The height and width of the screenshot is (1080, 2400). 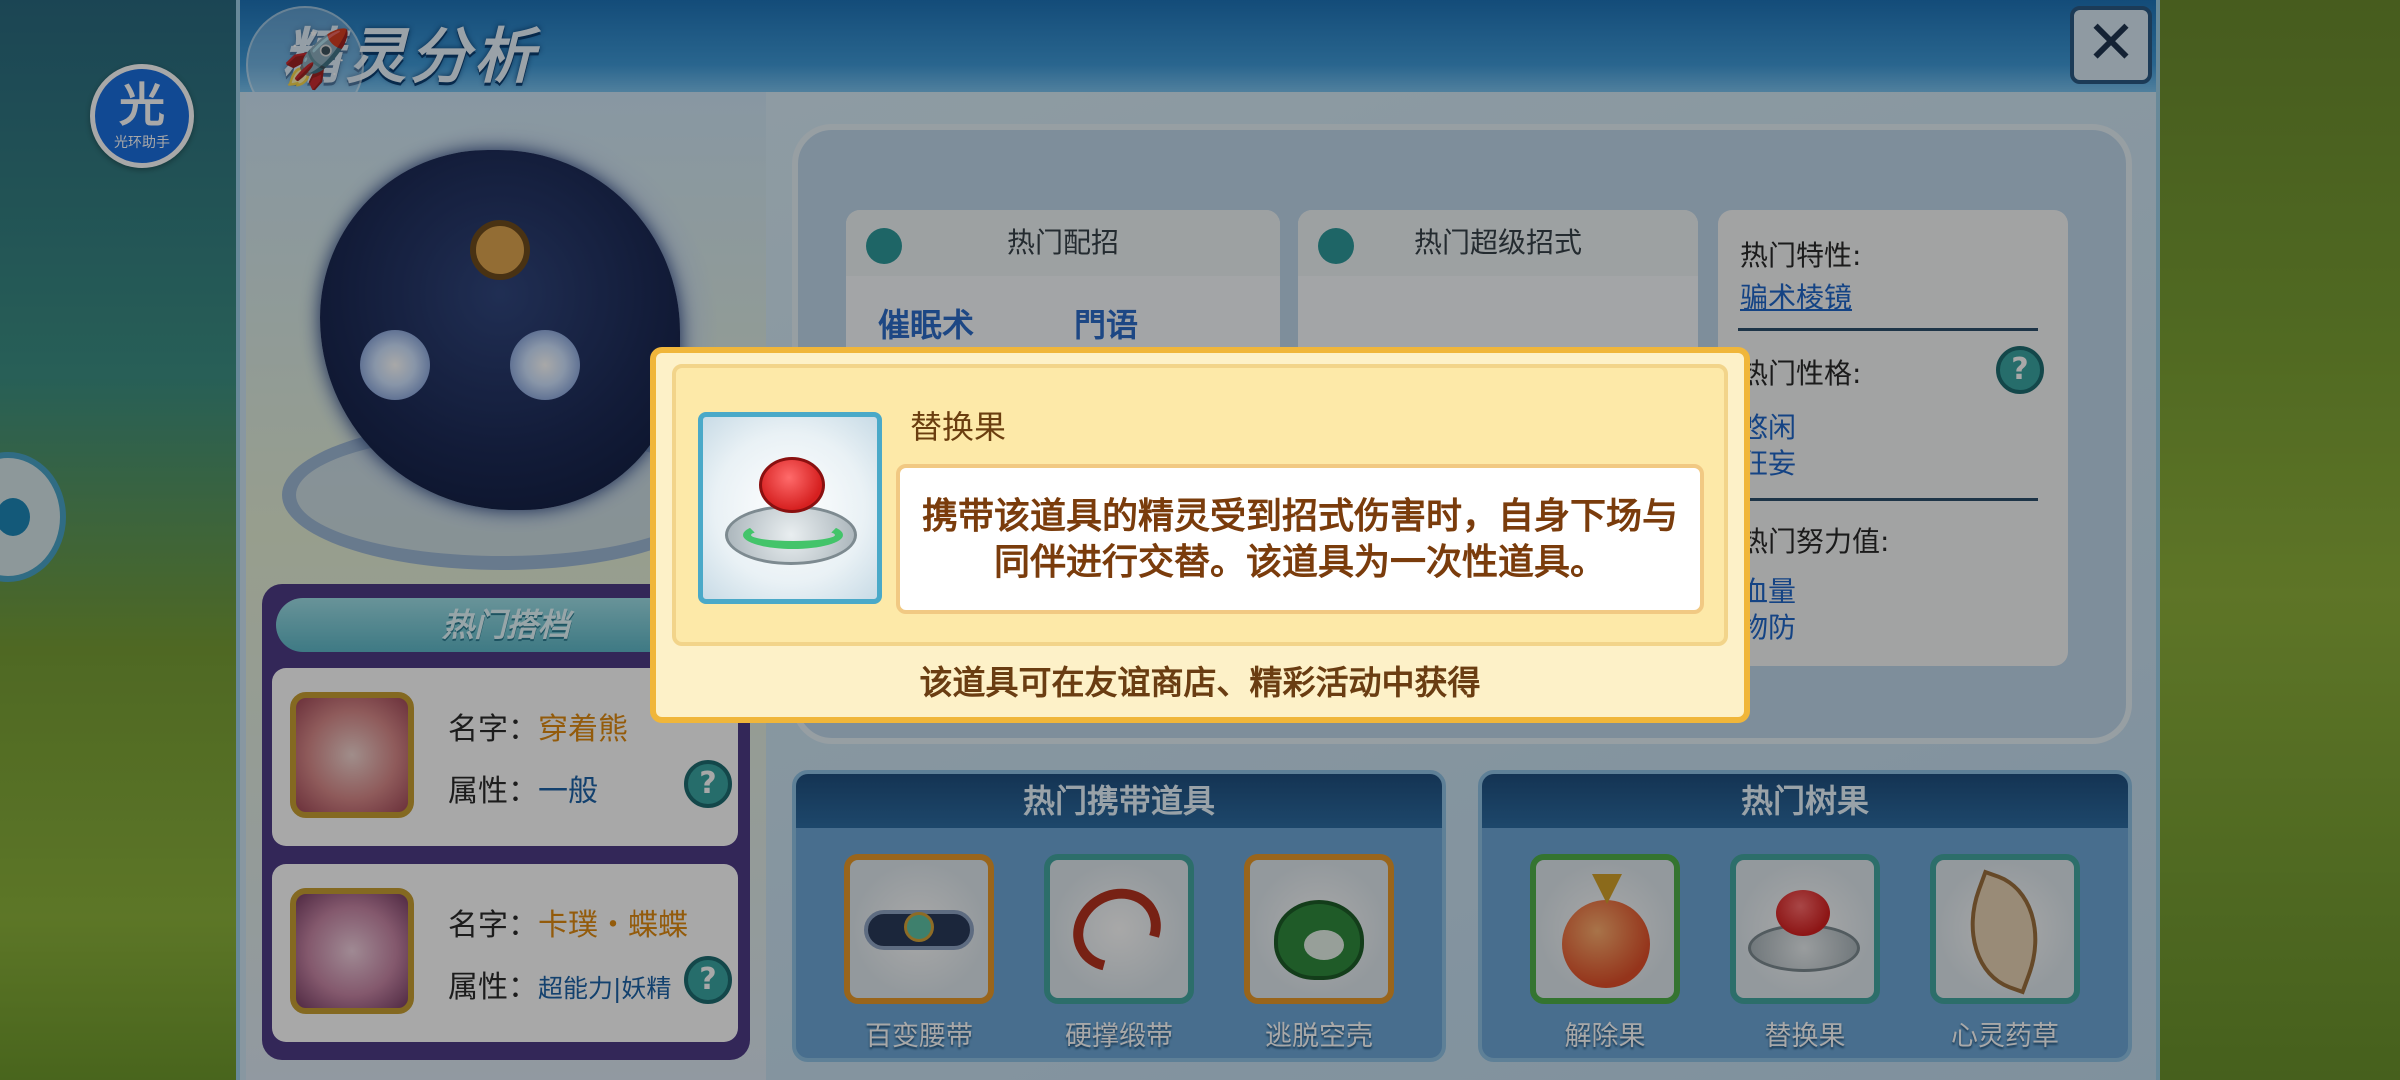 What do you see at coordinates (1299, 516) in the screenshot?
I see `popup-description-line: 携带该道具的精灵受到招式伤害时，自身下场与` at bounding box center [1299, 516].